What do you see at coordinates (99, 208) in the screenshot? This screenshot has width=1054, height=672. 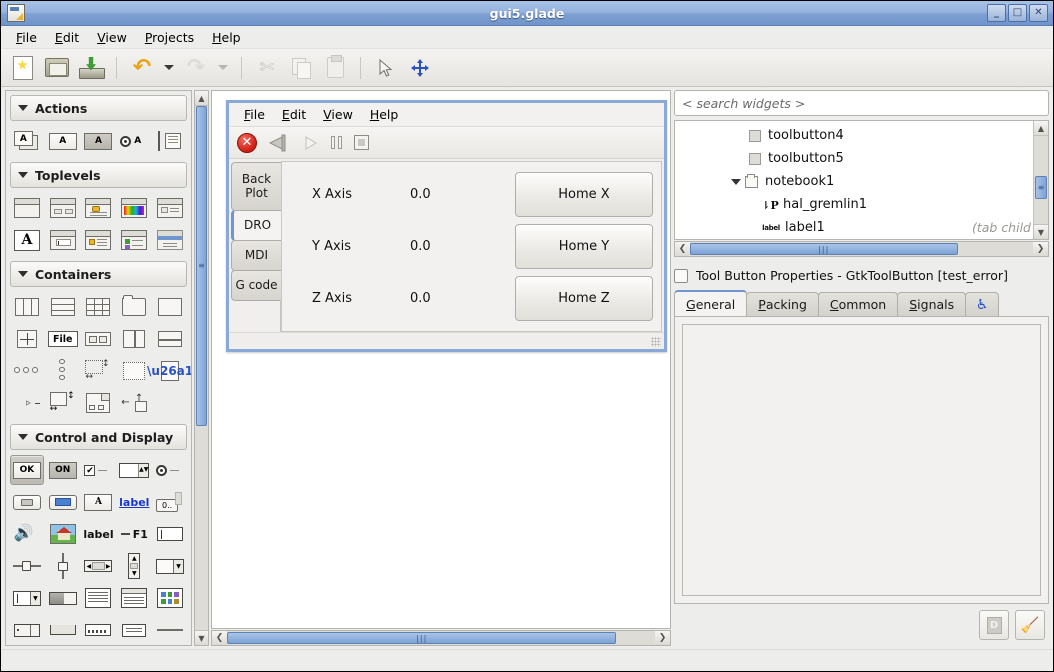 I see `palette-item-message-dialog` at bounding box center [99, 208].